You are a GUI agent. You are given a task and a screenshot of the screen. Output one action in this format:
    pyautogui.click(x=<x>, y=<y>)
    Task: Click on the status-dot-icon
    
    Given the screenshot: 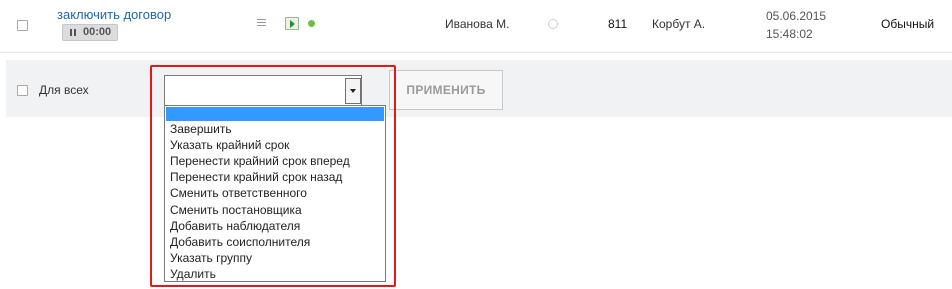 What is the action you would take?
    pyautogui.click(x=311, y=23)
    